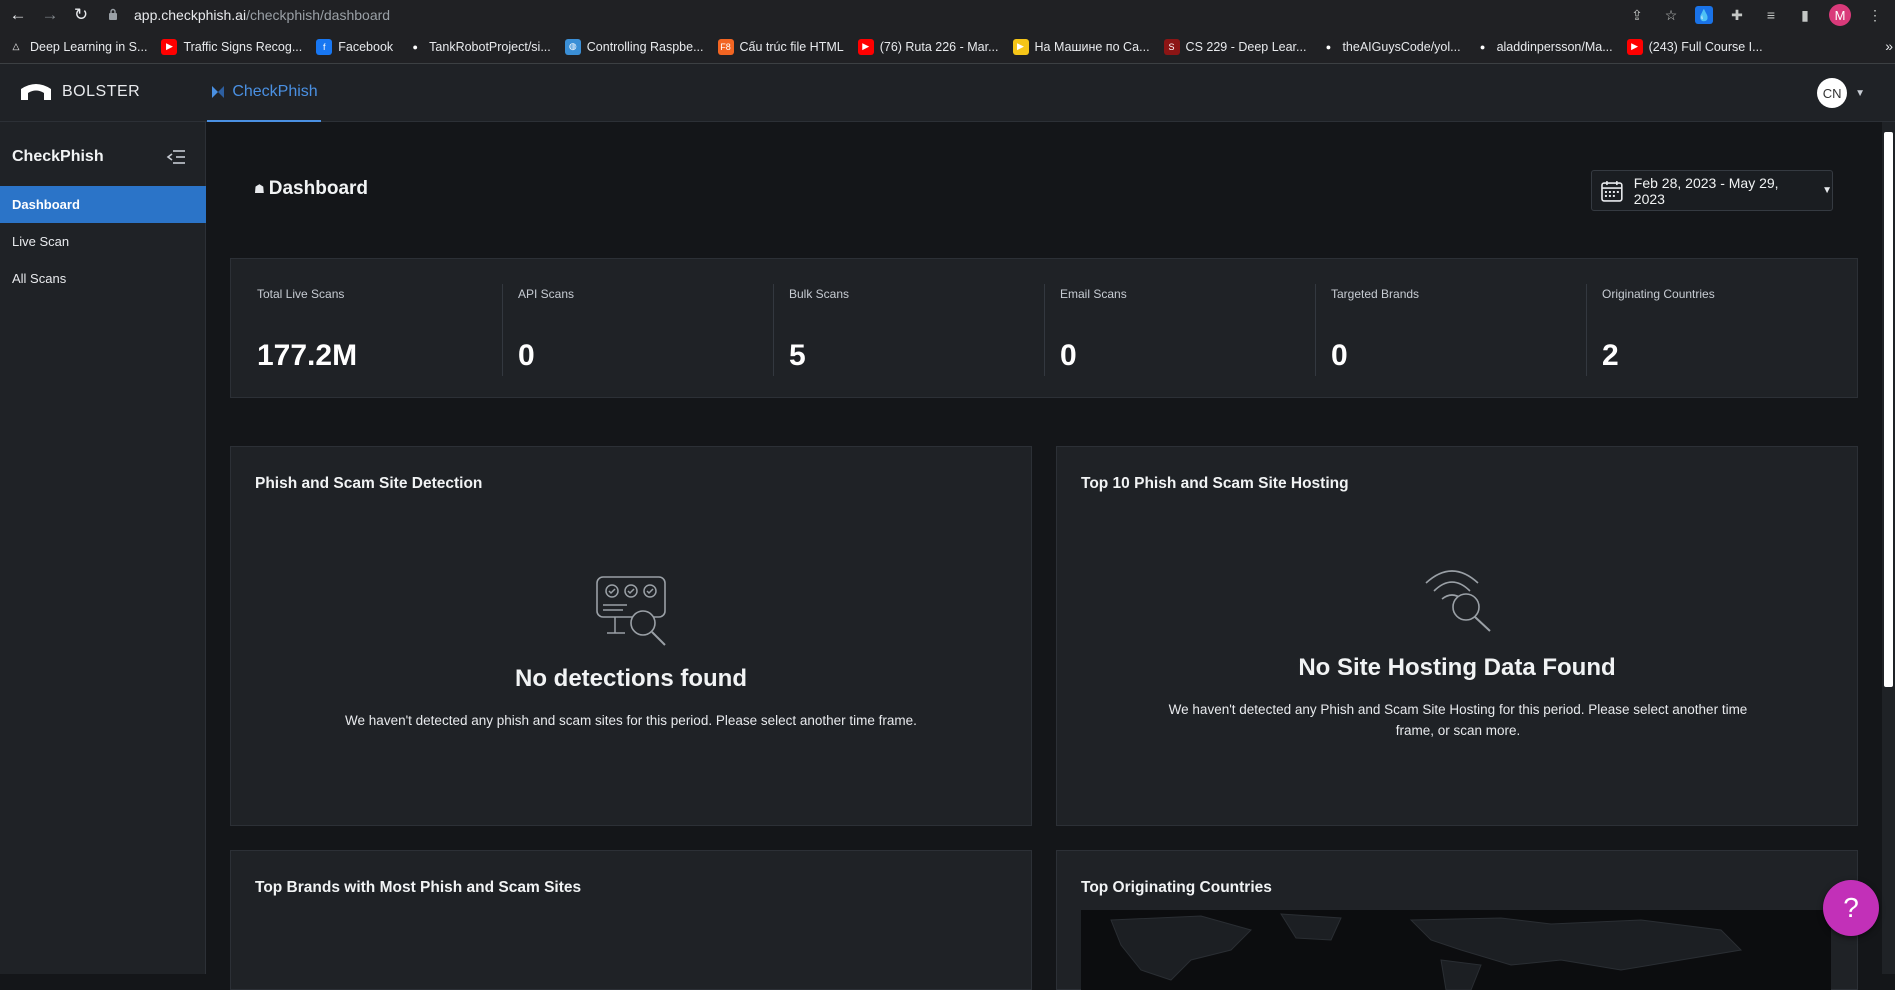 The height and width of the screenshot is (990, 1895). What do you see at coordinates (1610, 355) in the screenshot?
I see `stat-value: 2` at bounding box center [1610, 355].